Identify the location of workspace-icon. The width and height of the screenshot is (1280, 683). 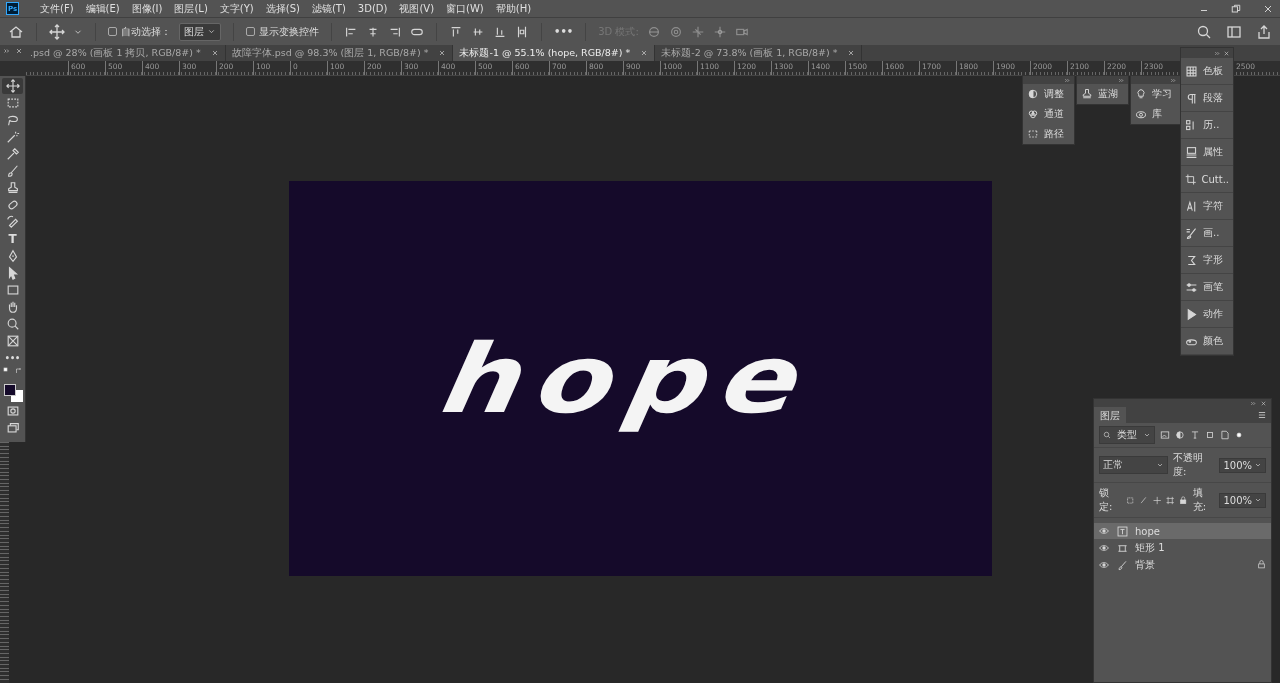
(1234, 31).